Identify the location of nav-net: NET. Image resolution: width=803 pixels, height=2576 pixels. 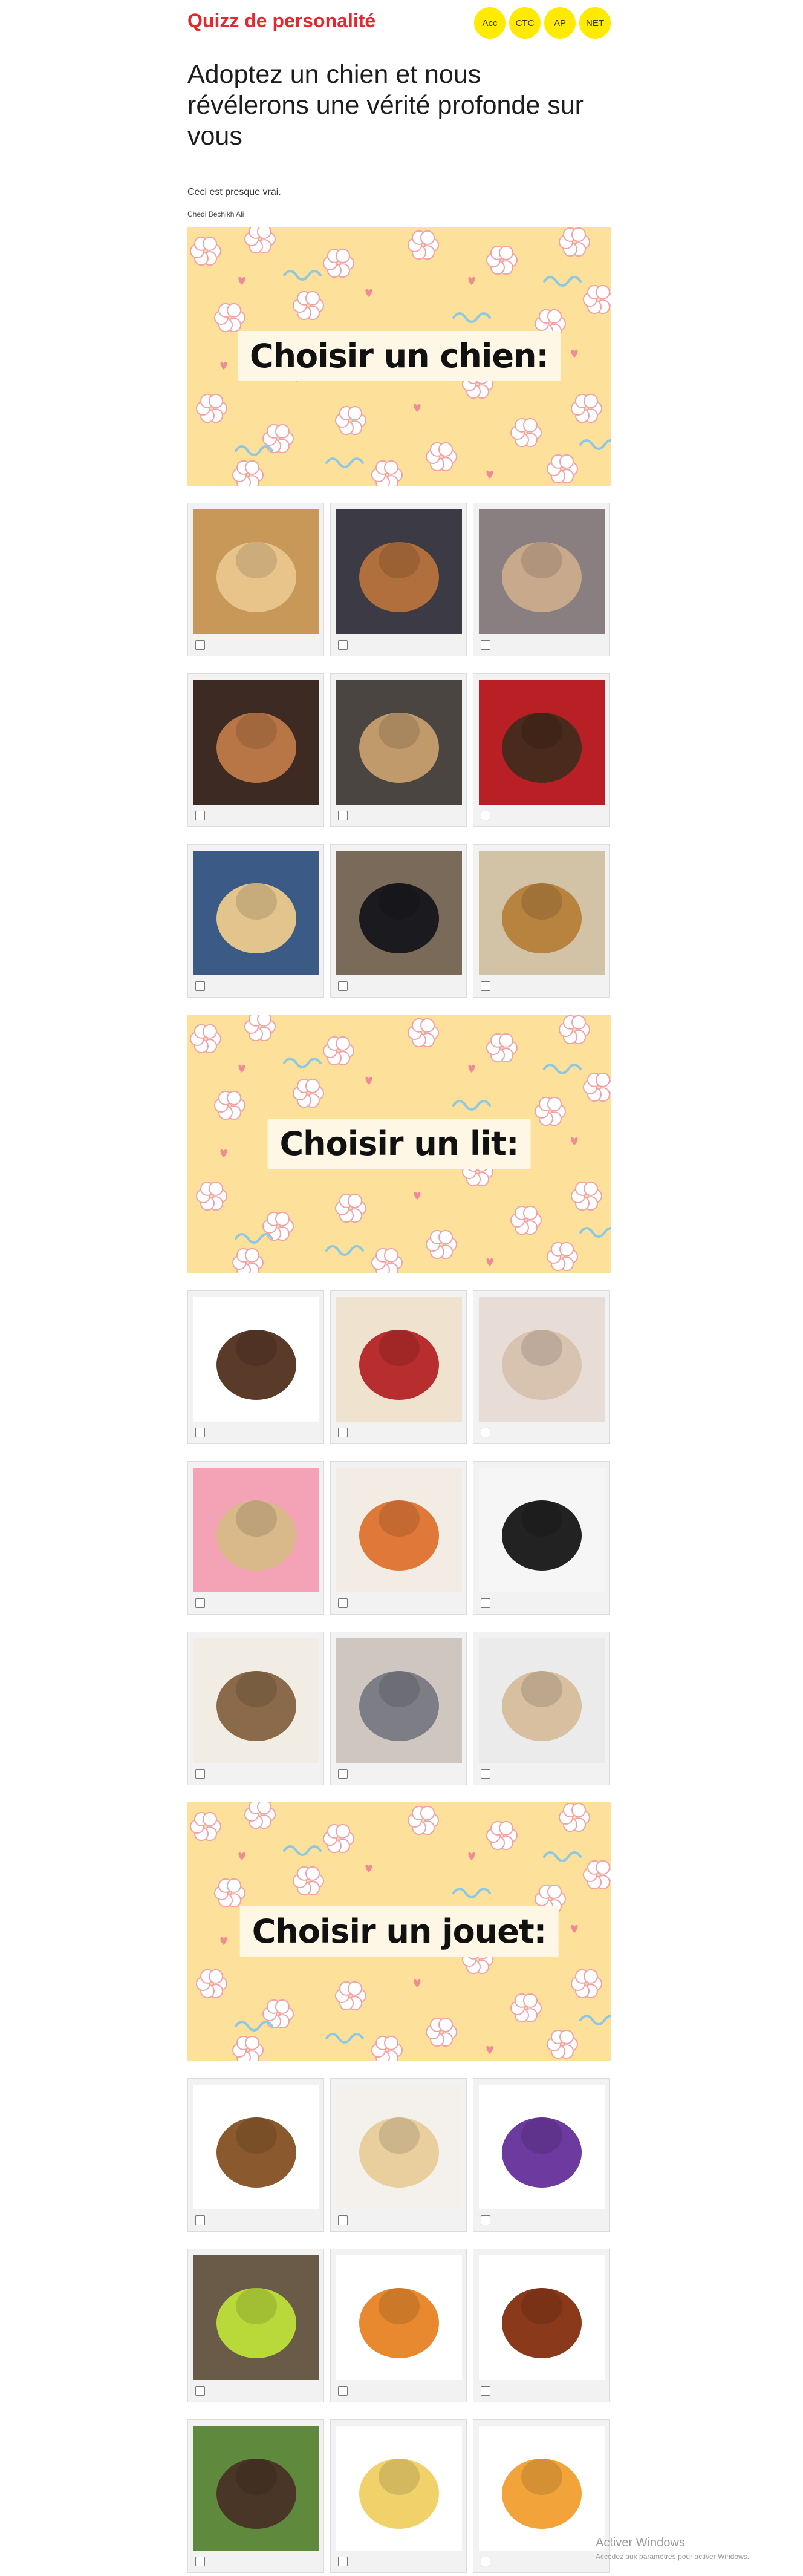
(595, 23).